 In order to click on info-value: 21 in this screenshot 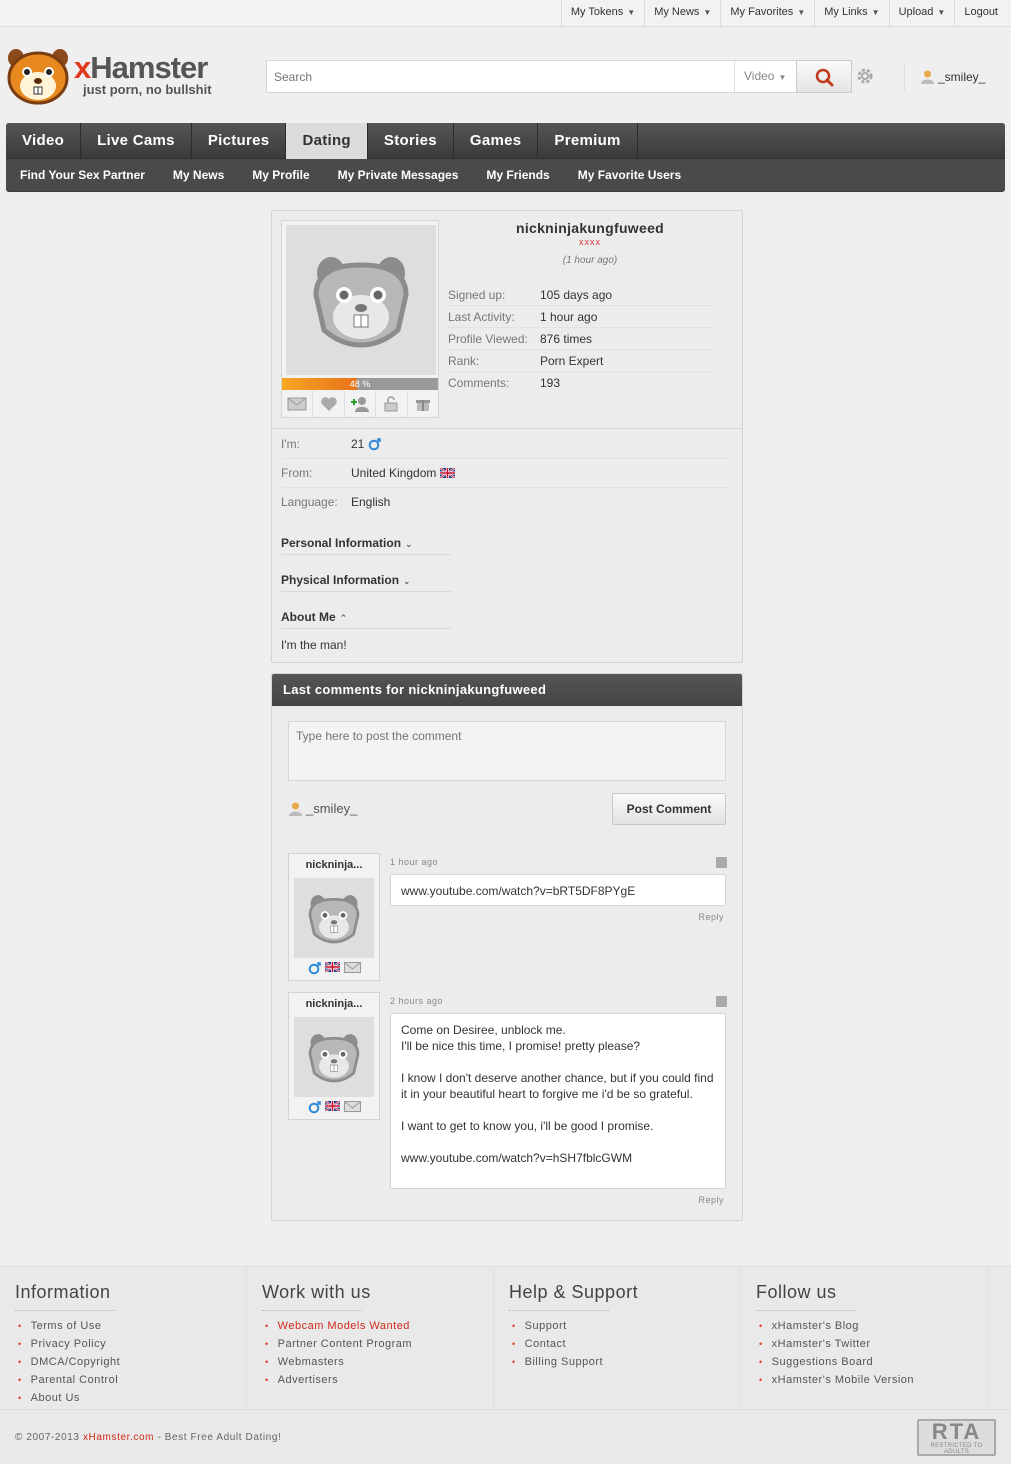, I will do `click(366, 444)`.